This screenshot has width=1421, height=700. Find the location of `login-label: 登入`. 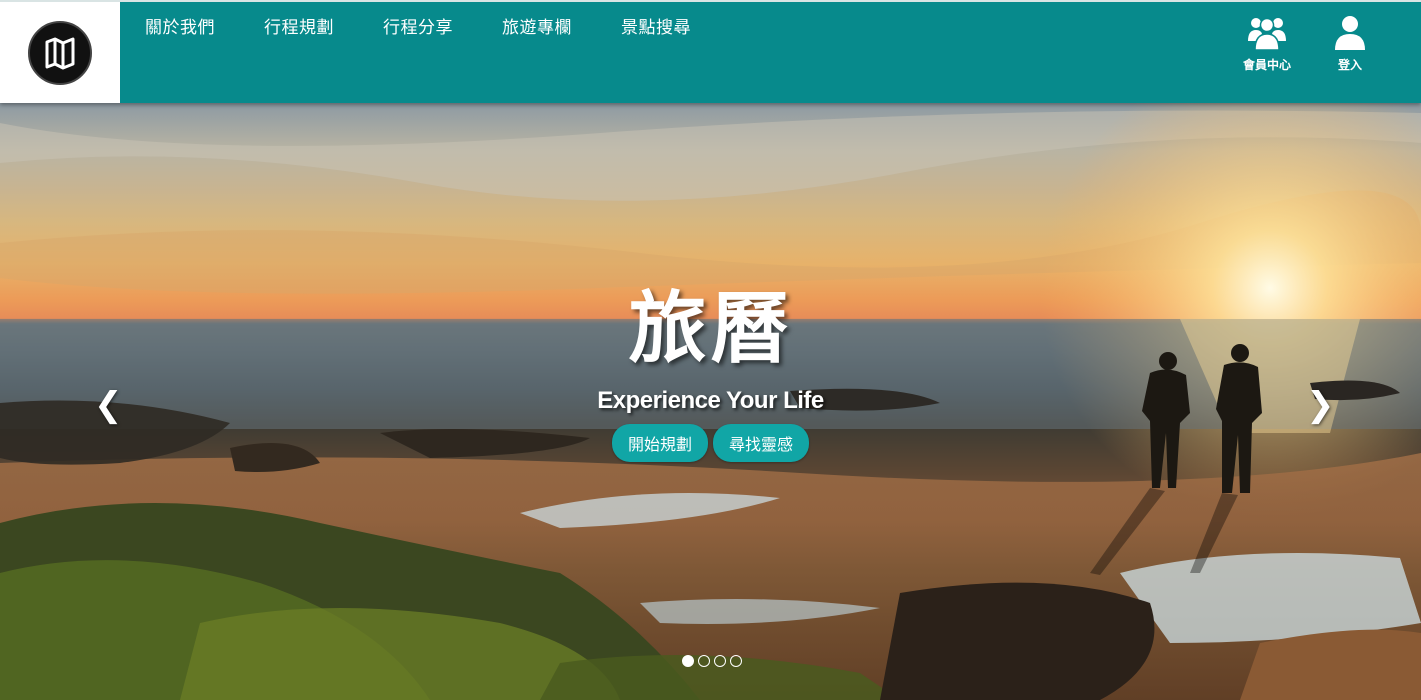

login-label: 登入 is located at coordinates (1349, 65).